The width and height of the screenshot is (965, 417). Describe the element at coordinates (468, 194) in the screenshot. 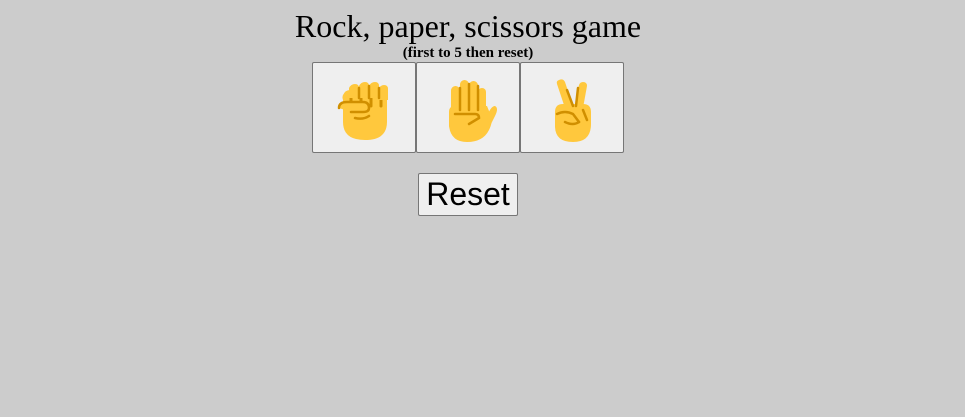

I see `reset-button: Reset` at that location.